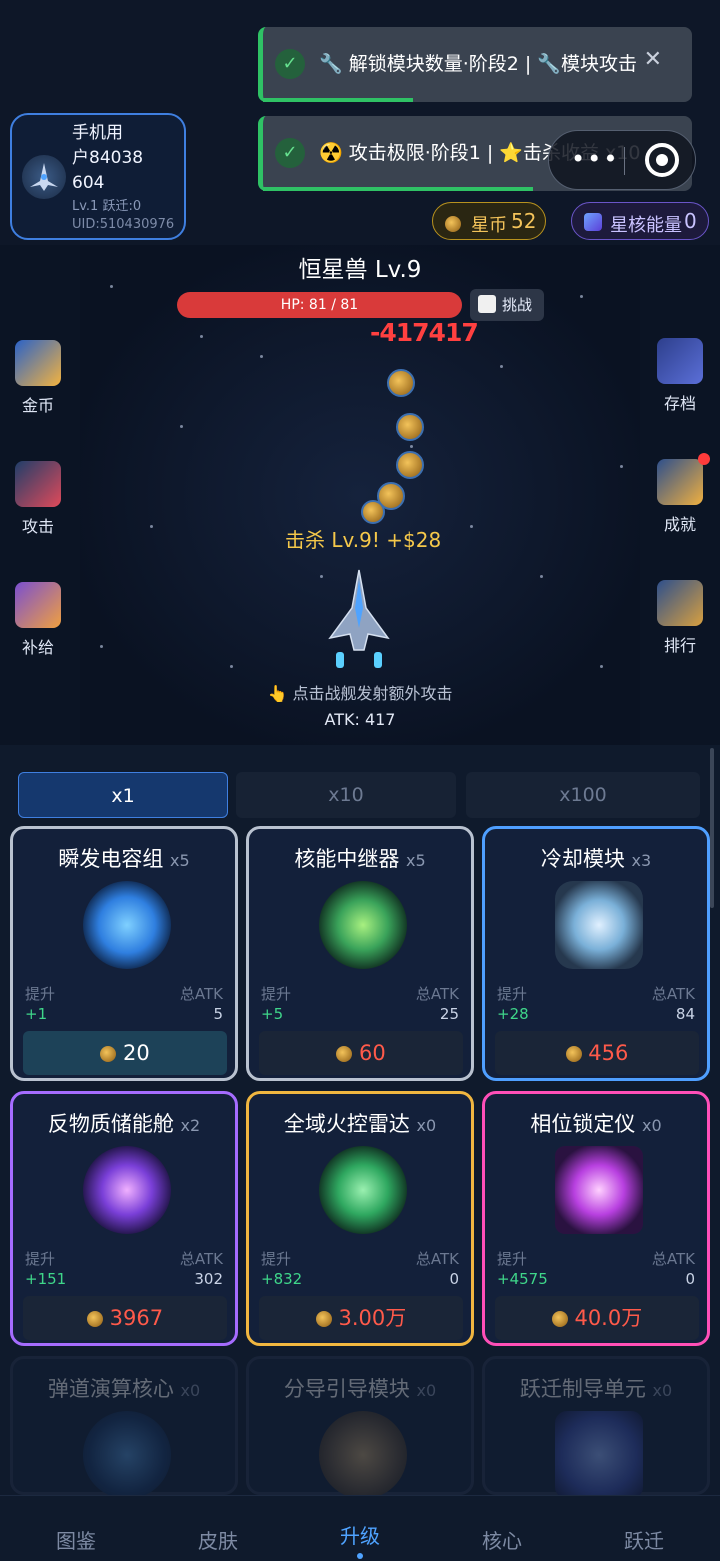 This screenshot has height=1561, width=720. Describe the element at coordinates (38, 378) in the screenshot. I see `side-button-coins: 金币` at that location.